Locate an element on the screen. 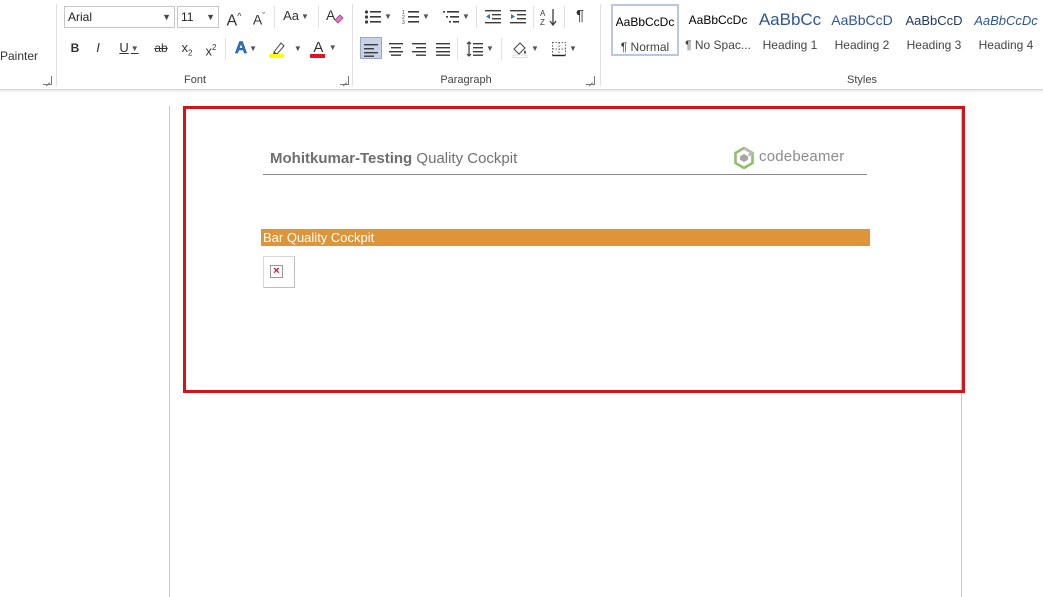 This screenshot has height=597, width=1043. strikethrough-button: ab is located at coordinates (161, 48).